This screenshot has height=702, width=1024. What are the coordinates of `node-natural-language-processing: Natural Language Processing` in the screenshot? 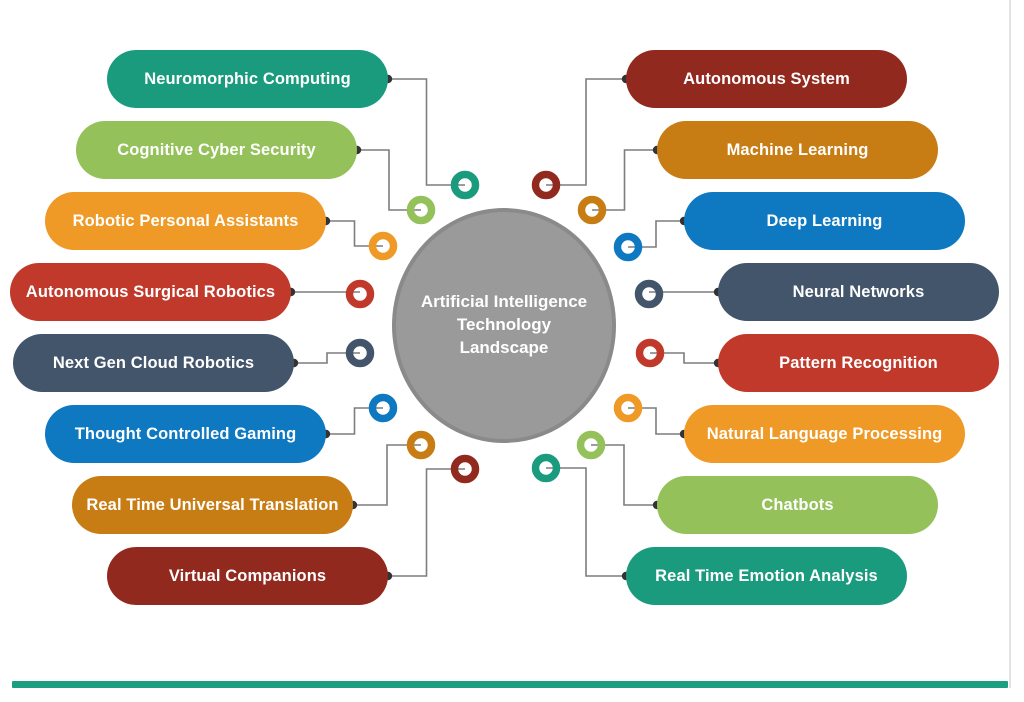 It's located at (824, 434).